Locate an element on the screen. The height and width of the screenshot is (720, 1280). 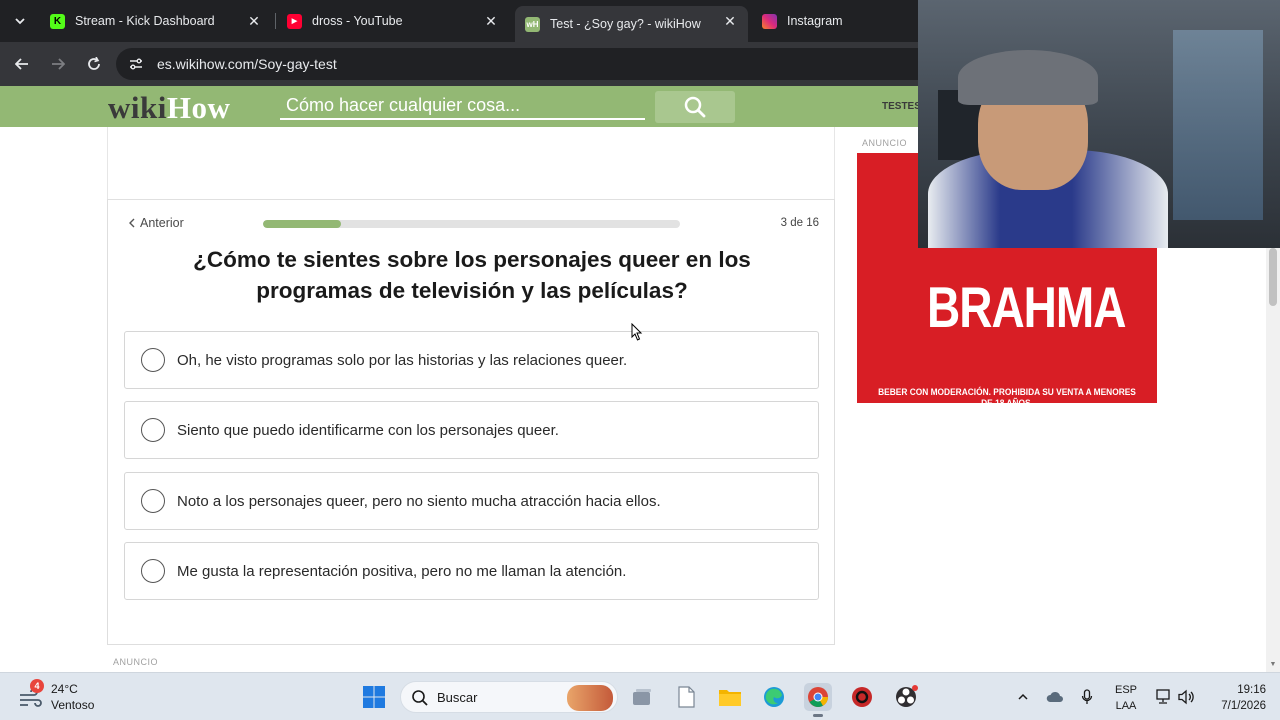
search-button is located at coordinates (695, 107).